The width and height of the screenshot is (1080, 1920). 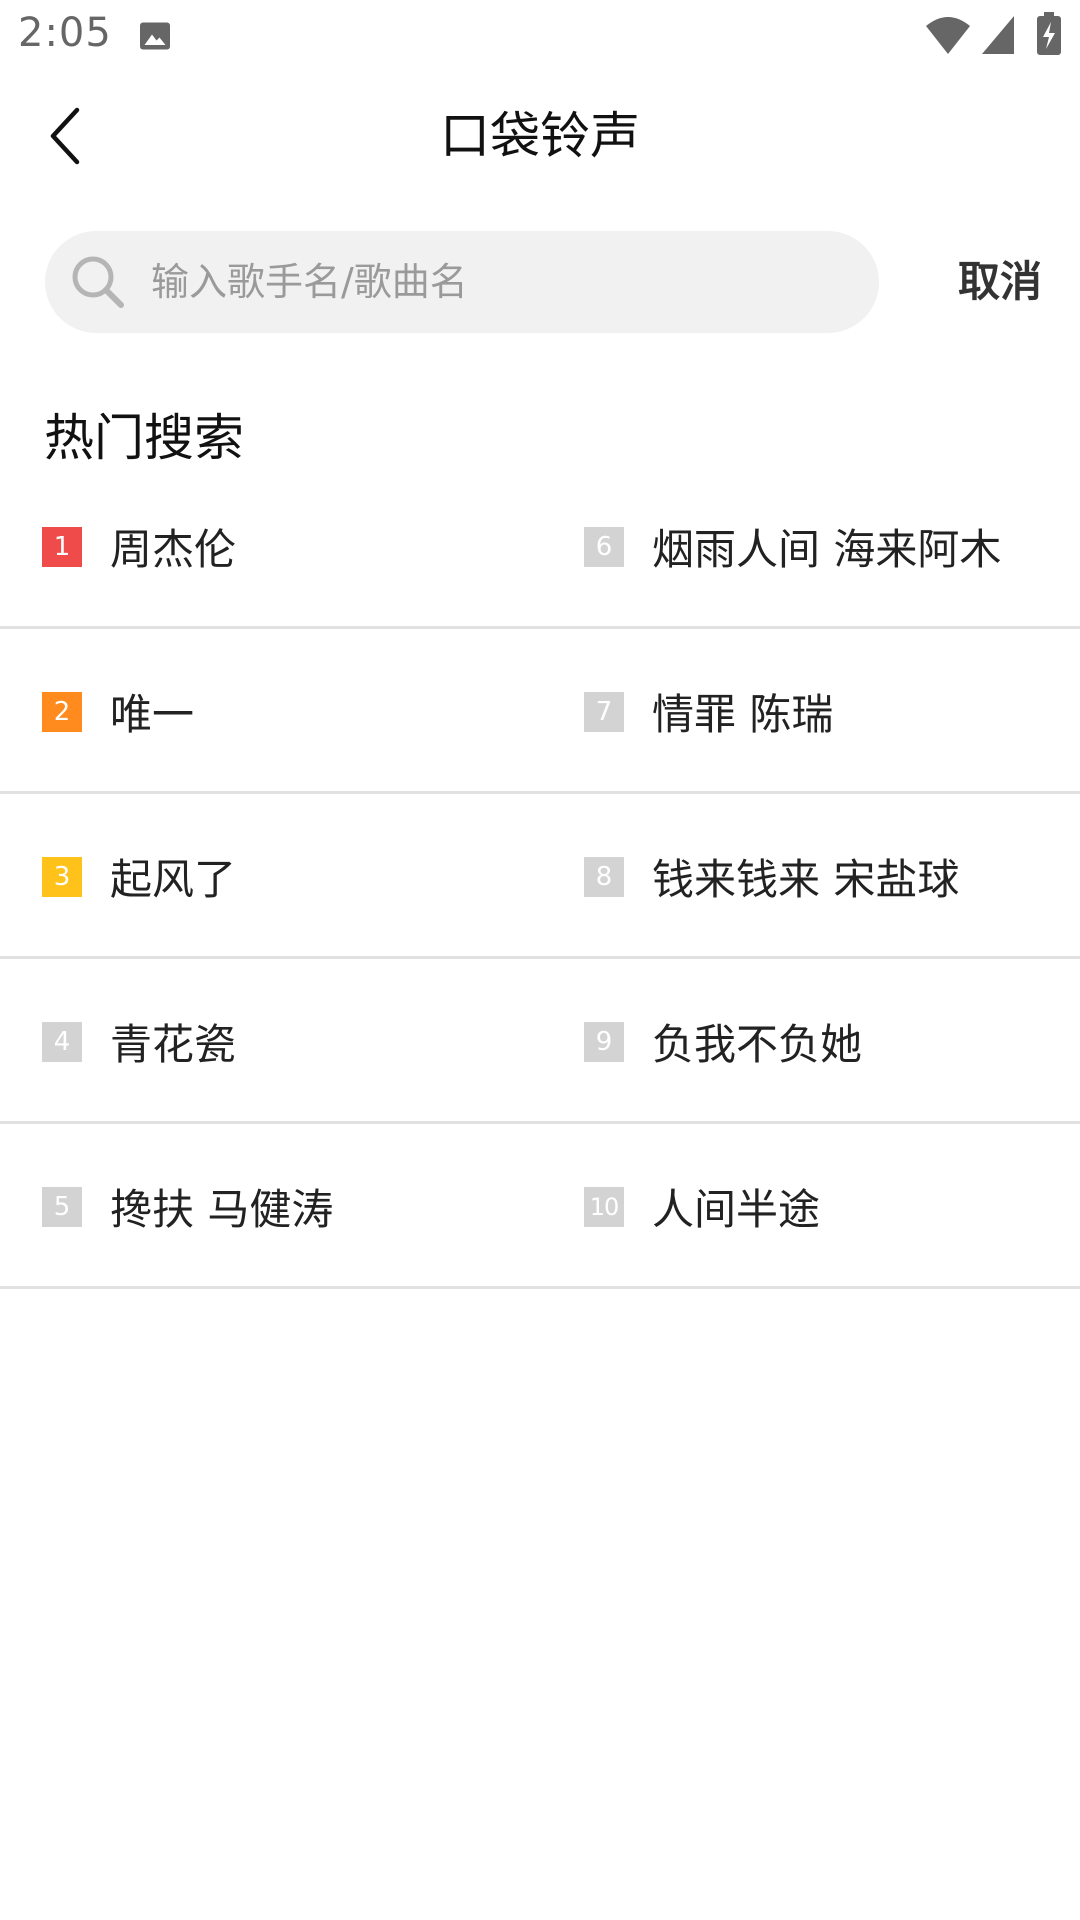 I want to click on back-button, so click(x=65, y=136).